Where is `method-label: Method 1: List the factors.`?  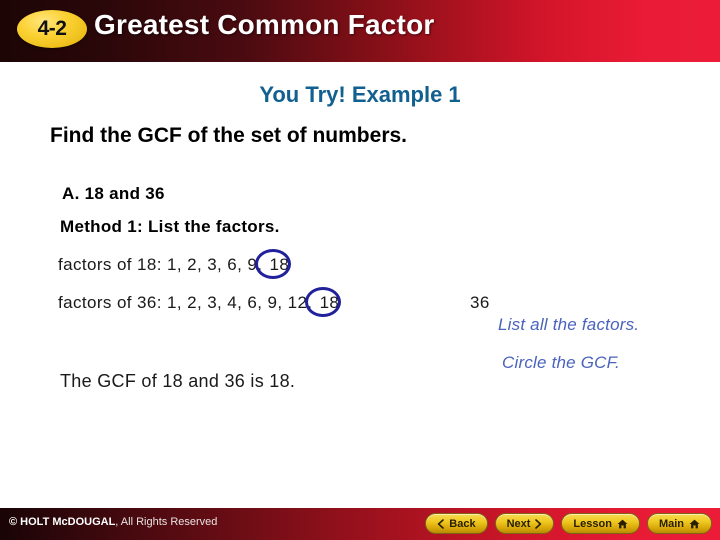 method-label: Method 1: List the factors. is located at coordinates (170, 226).